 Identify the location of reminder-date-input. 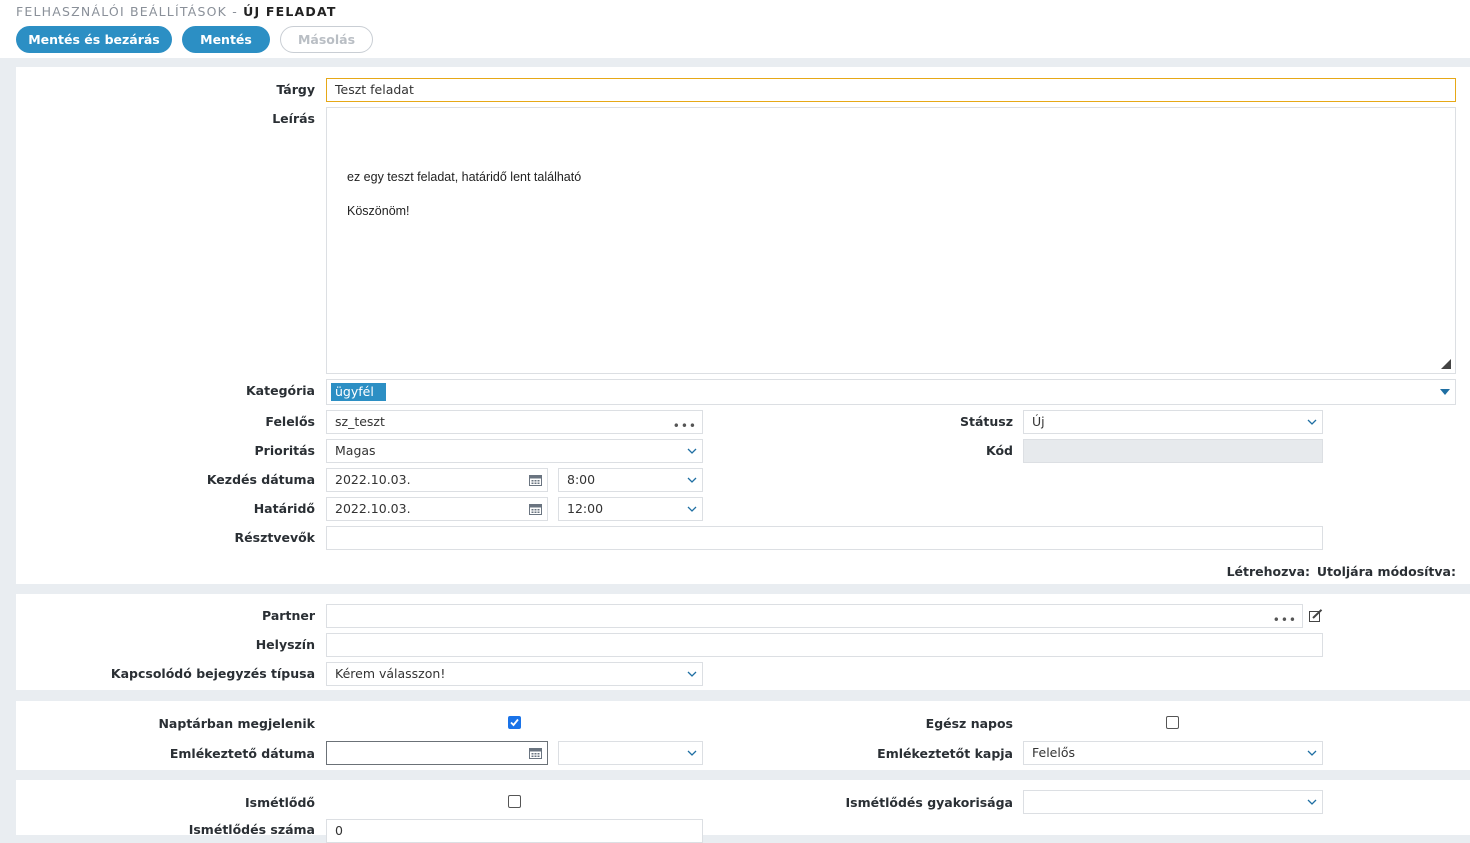
(437, 753).